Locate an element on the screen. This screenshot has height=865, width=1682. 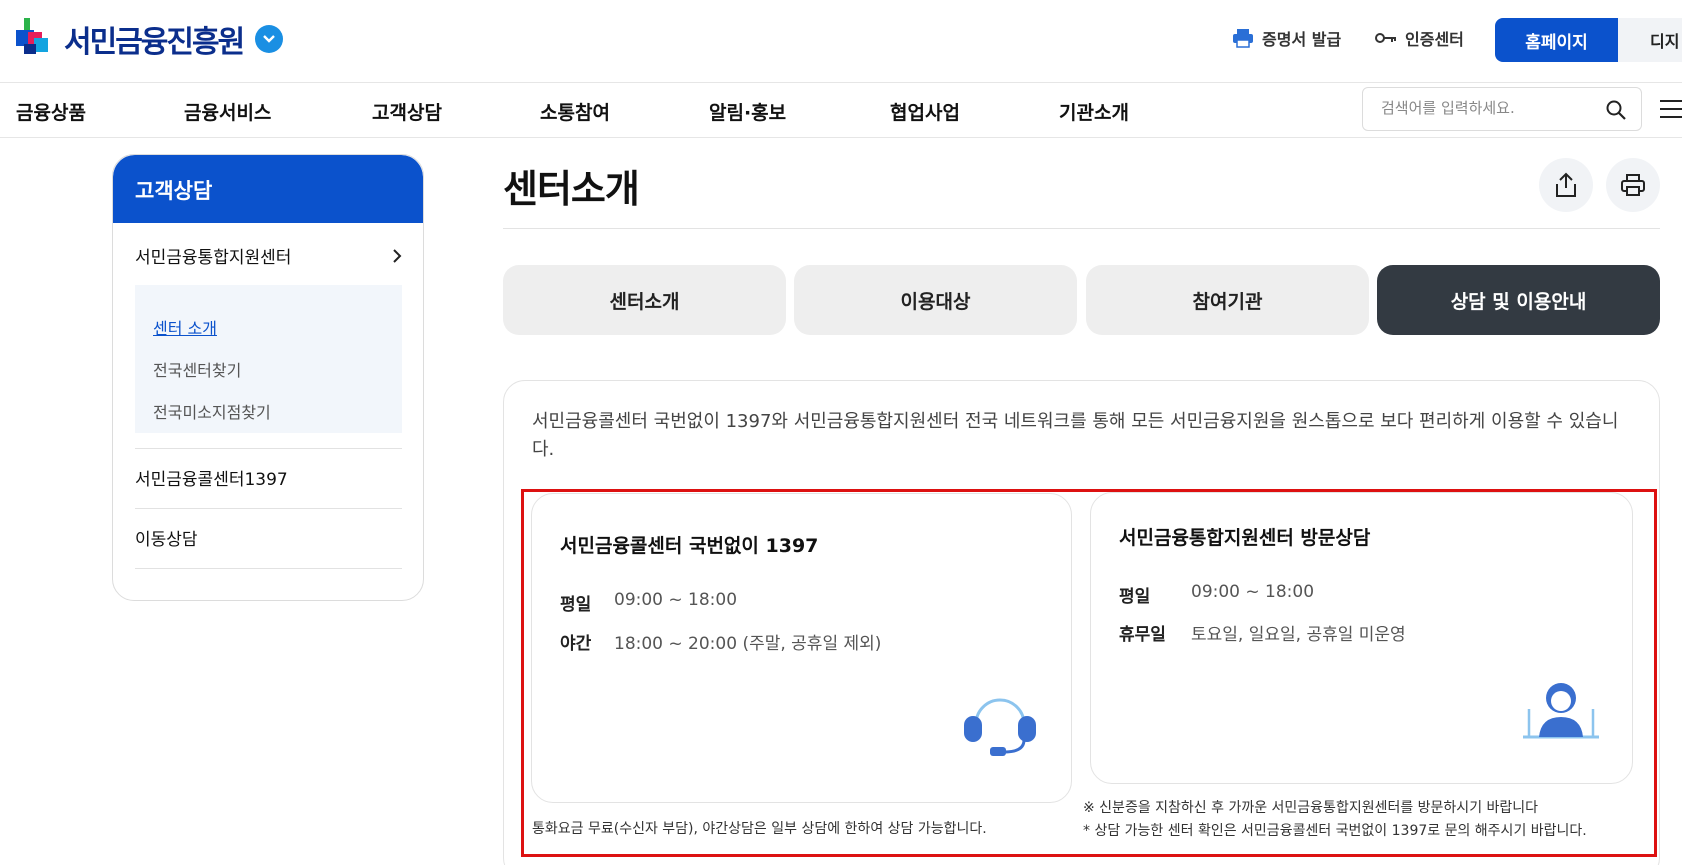
tab-center-intro: 센터소개 is located at coordinates (644, 300).